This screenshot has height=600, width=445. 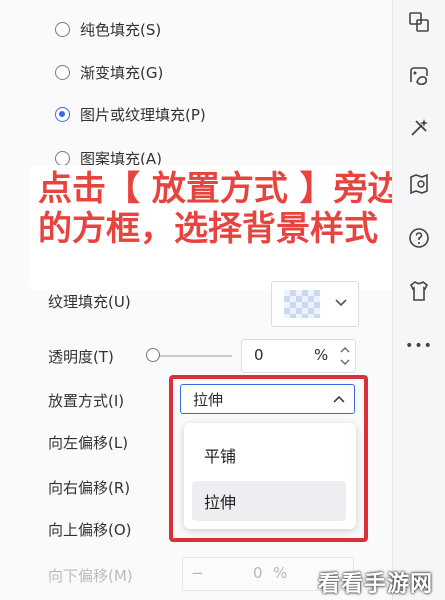 I want to click on help-icon-glyph, so click(x=419, y=238).